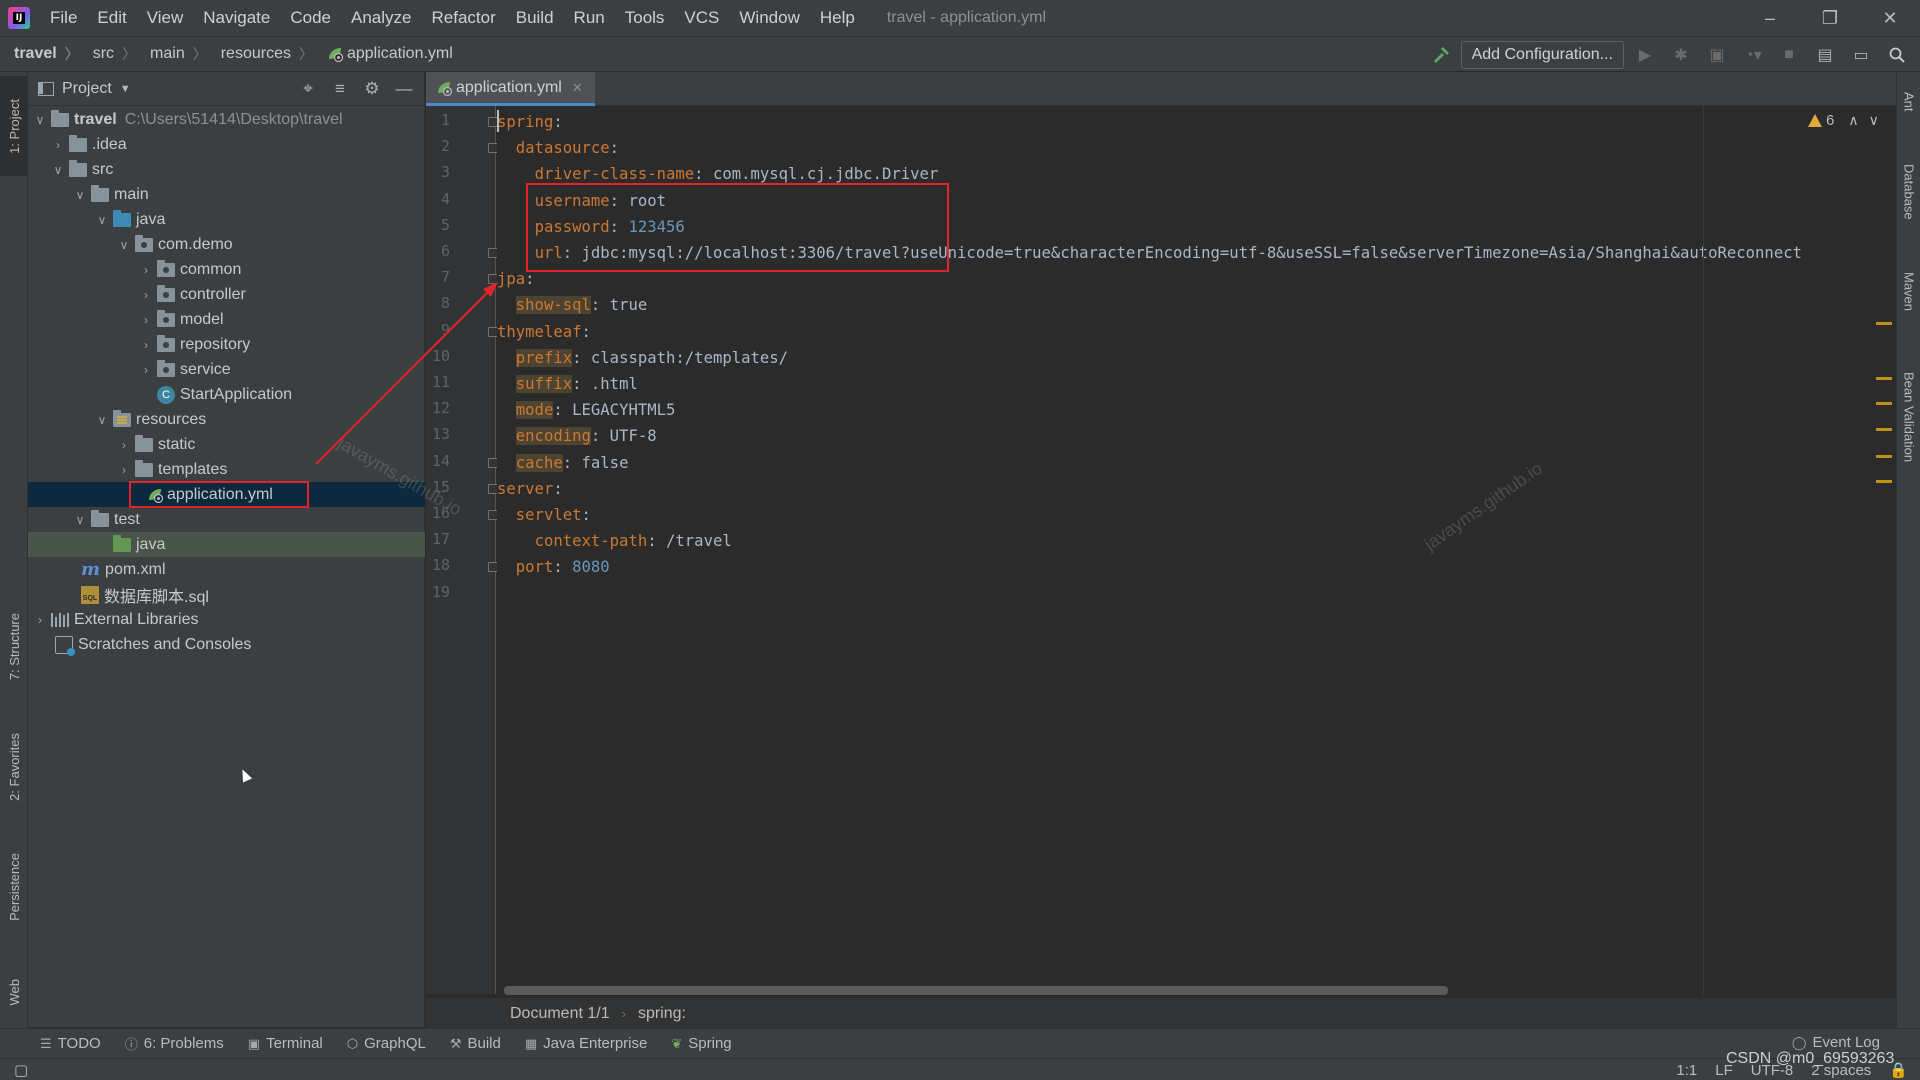 Image resolution: width=1920 pixels, height=1080 pixels. What do you see at coordinates (438, 592) in the screenshot?
I see `line-number: 19` at bounding box center [438, 592].